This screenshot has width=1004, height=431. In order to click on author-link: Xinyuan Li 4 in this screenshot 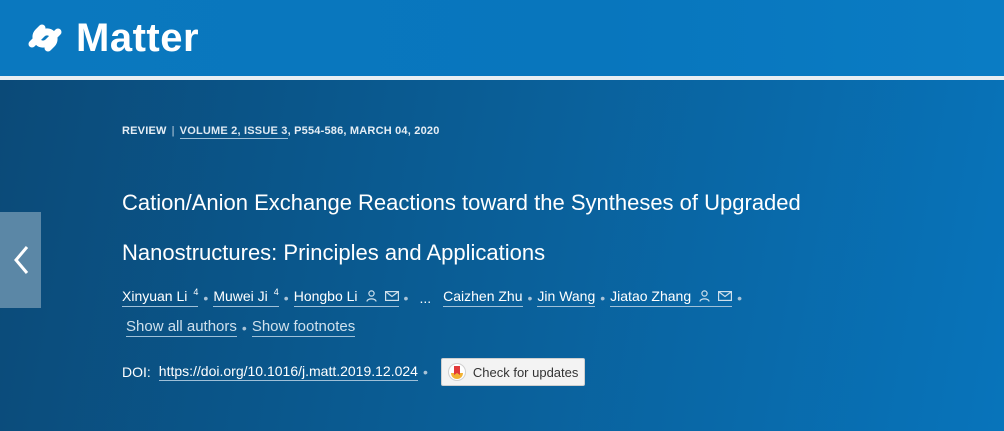, I will do `click(160, 297)`.